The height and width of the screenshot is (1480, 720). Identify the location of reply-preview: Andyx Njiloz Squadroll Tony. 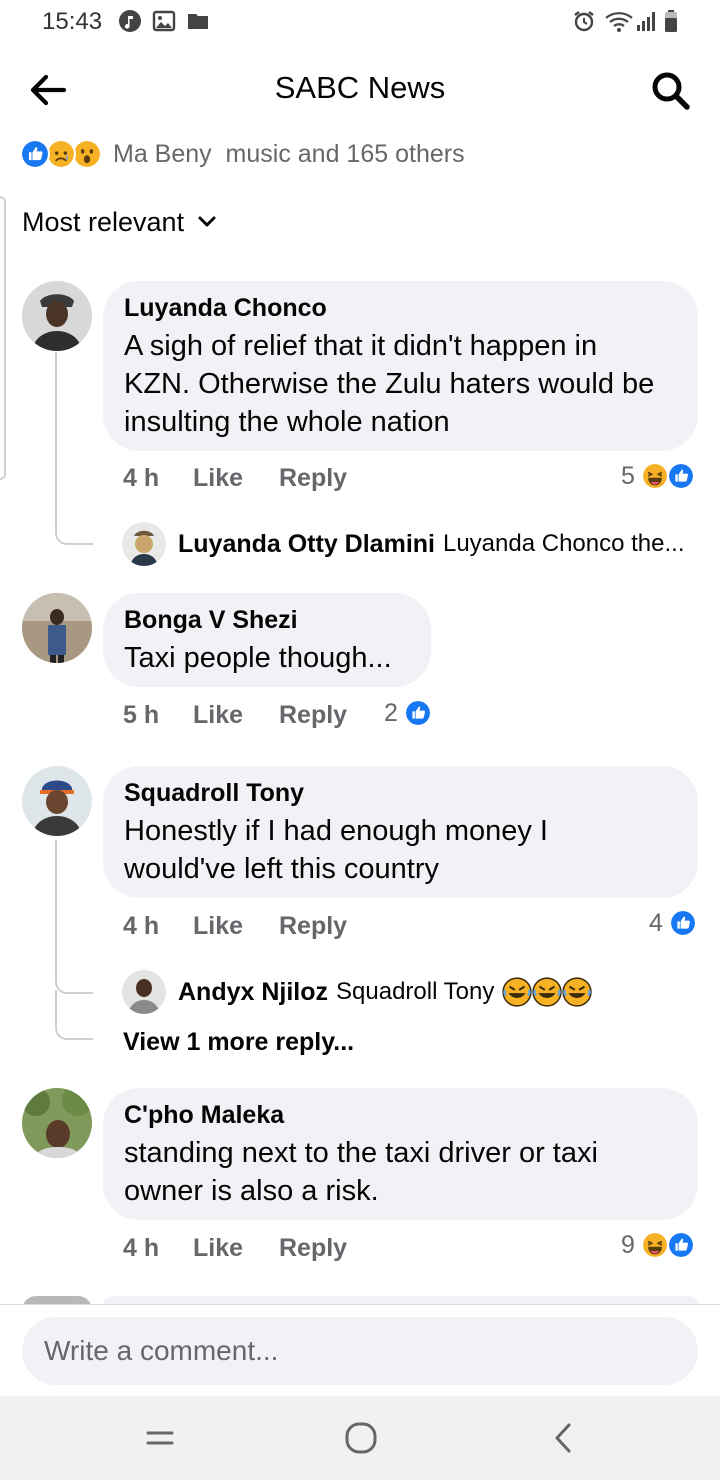
(357, 992).